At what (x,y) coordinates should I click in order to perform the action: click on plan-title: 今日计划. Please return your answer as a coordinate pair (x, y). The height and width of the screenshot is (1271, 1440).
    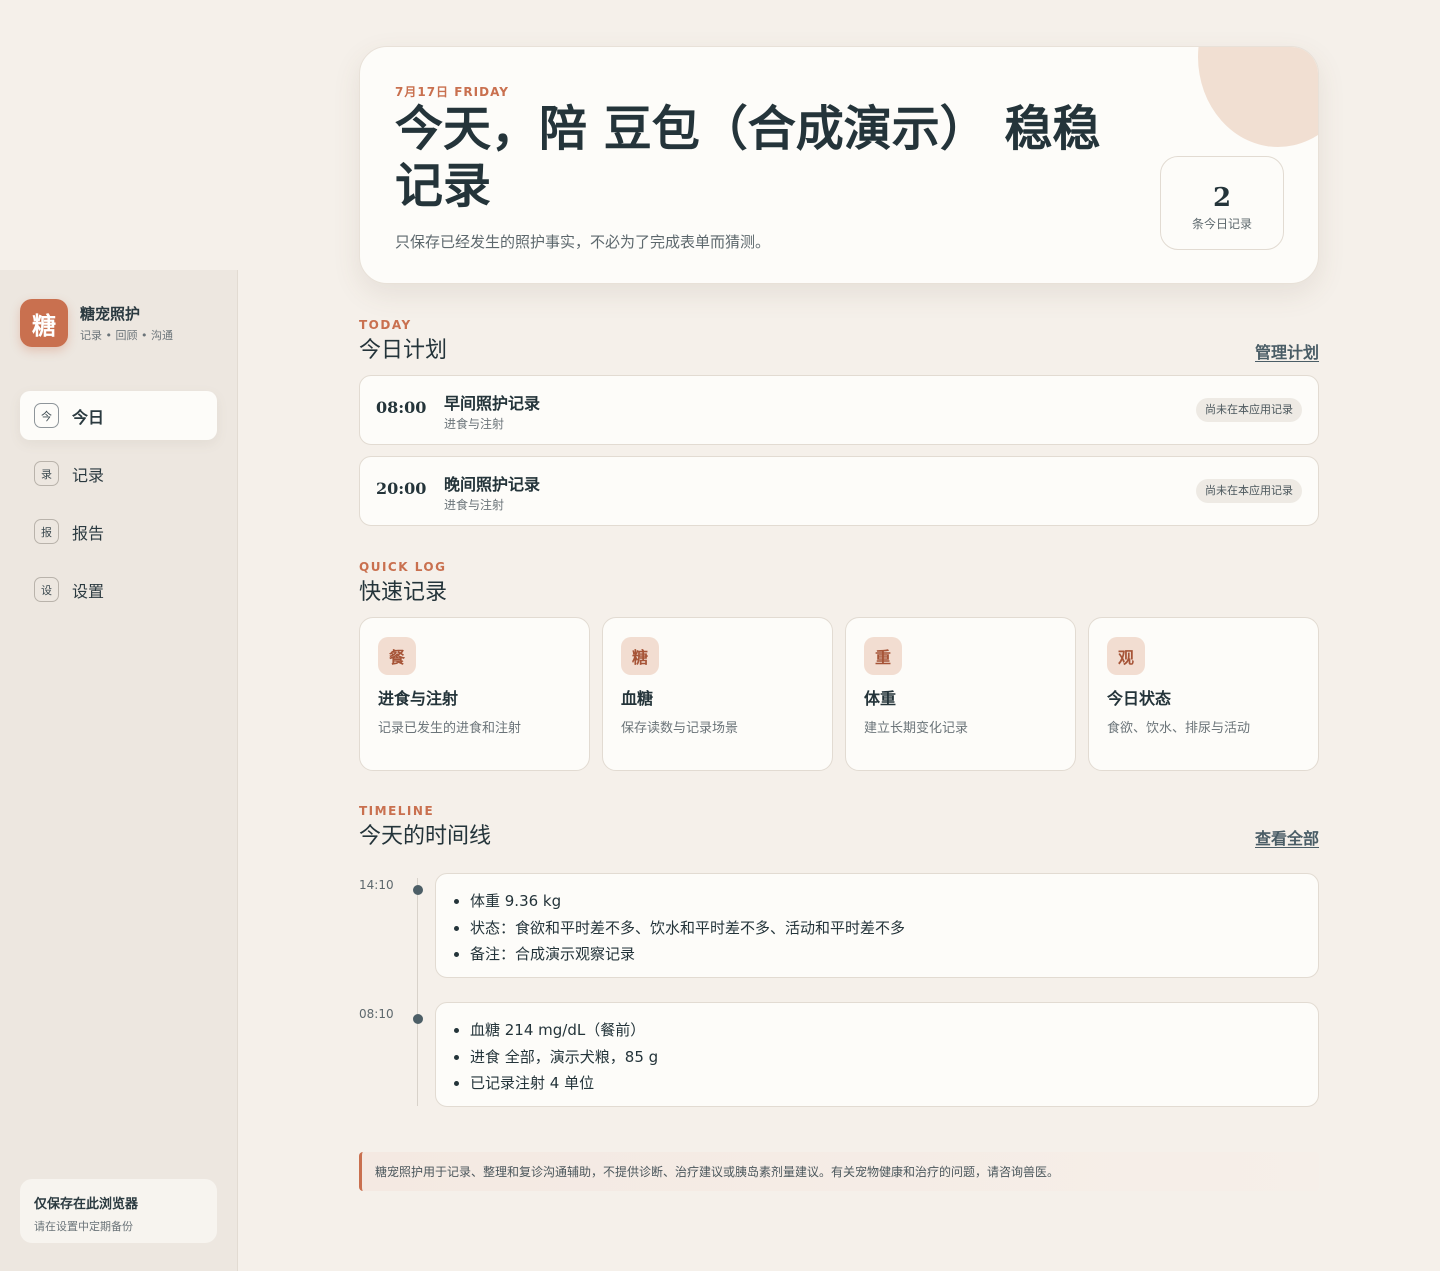
    Looking at the image, I should click on (403, 350).